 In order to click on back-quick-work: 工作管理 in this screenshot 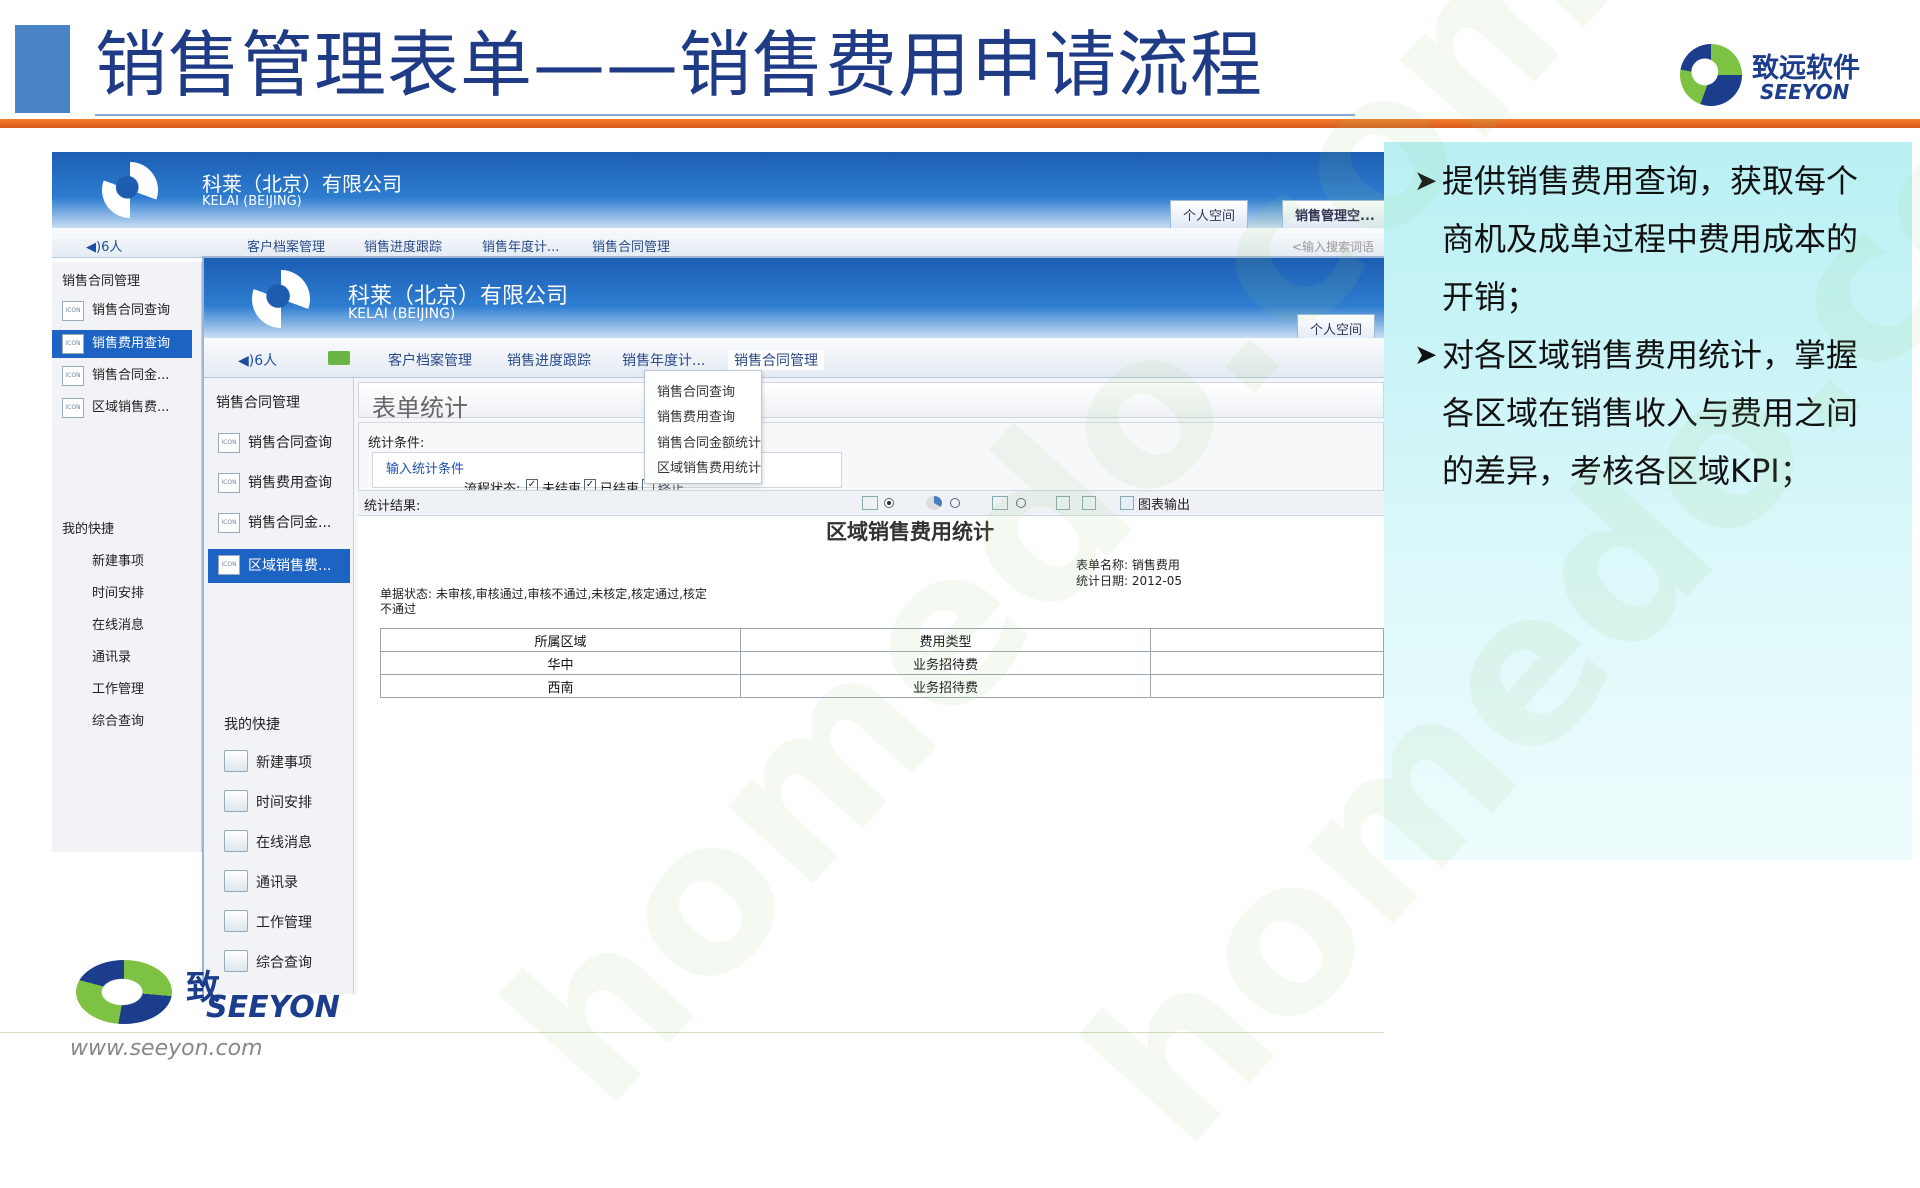, I will do `click(118, 687)`.